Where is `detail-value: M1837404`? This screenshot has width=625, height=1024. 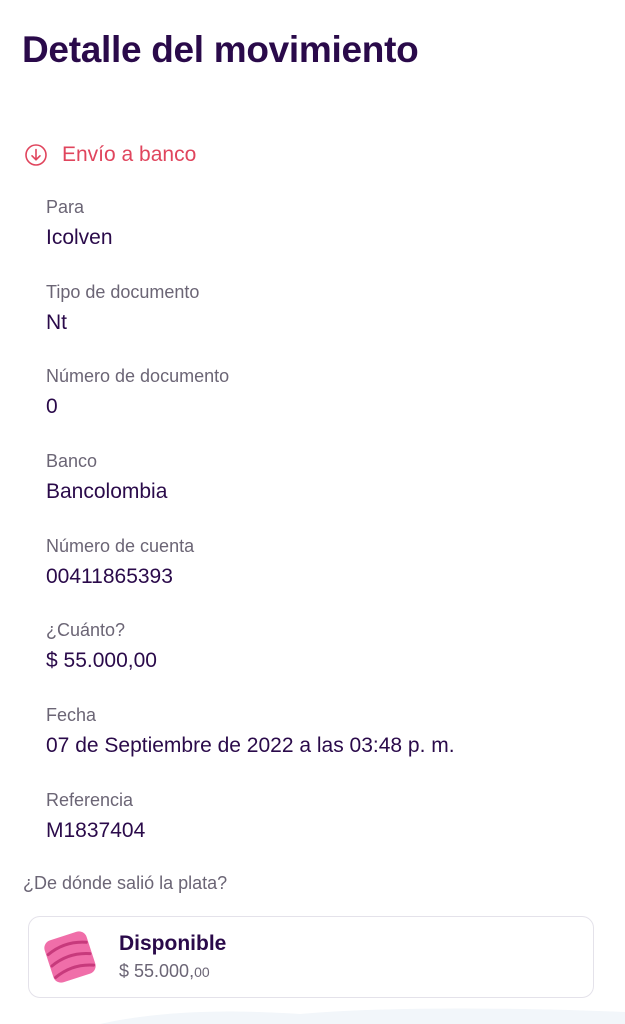
detail-value: M1837404 is located at coordinates (96, 830).